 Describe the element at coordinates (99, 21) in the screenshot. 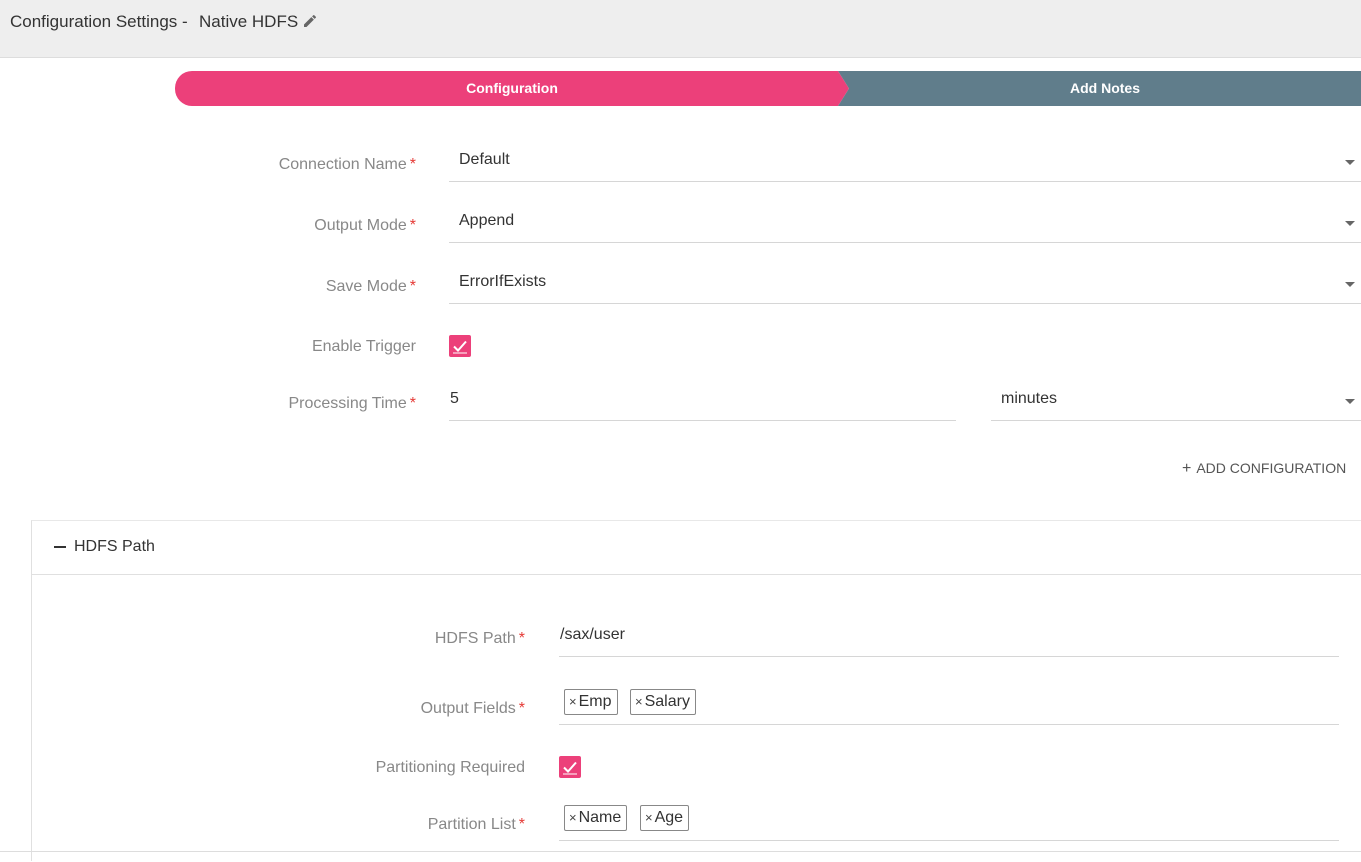

I see `page-title: Configuration Settings -` at that location.